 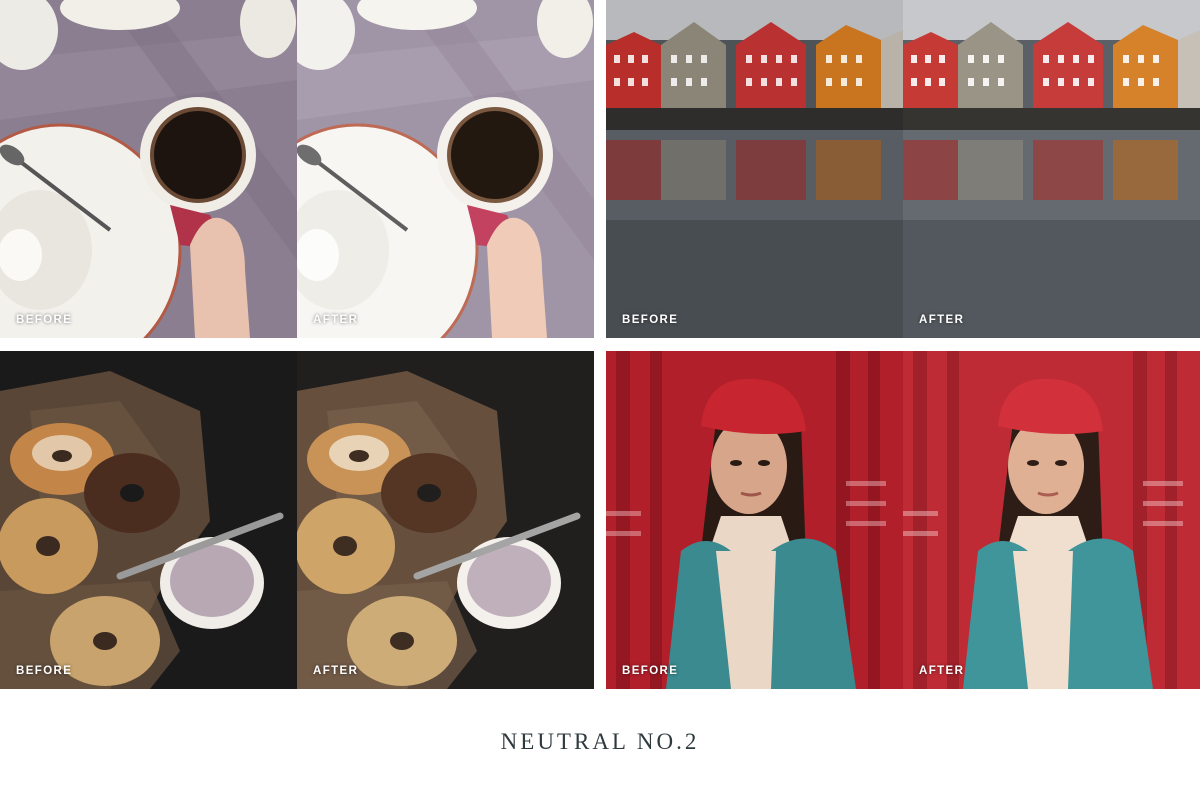 I want to click on preset-title: NEUTRAL NO.2, so click(x=600, y=741).